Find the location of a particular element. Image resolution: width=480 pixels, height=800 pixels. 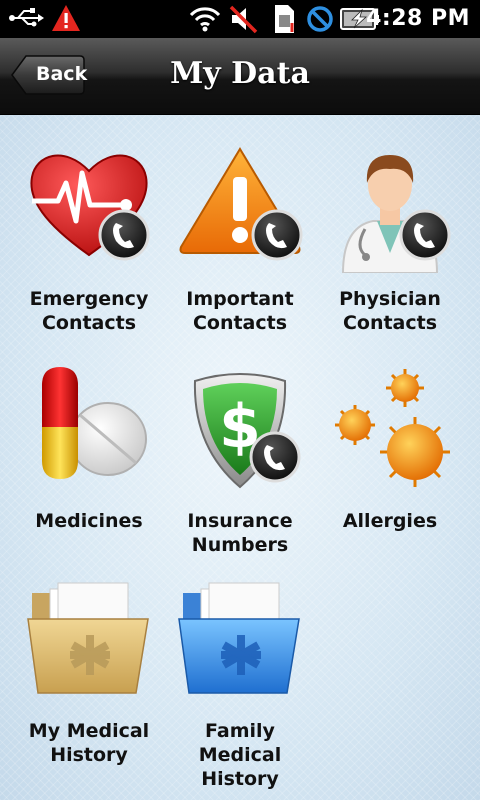

tile-label: Insurance Numbers is located at coordinates (240, 533).